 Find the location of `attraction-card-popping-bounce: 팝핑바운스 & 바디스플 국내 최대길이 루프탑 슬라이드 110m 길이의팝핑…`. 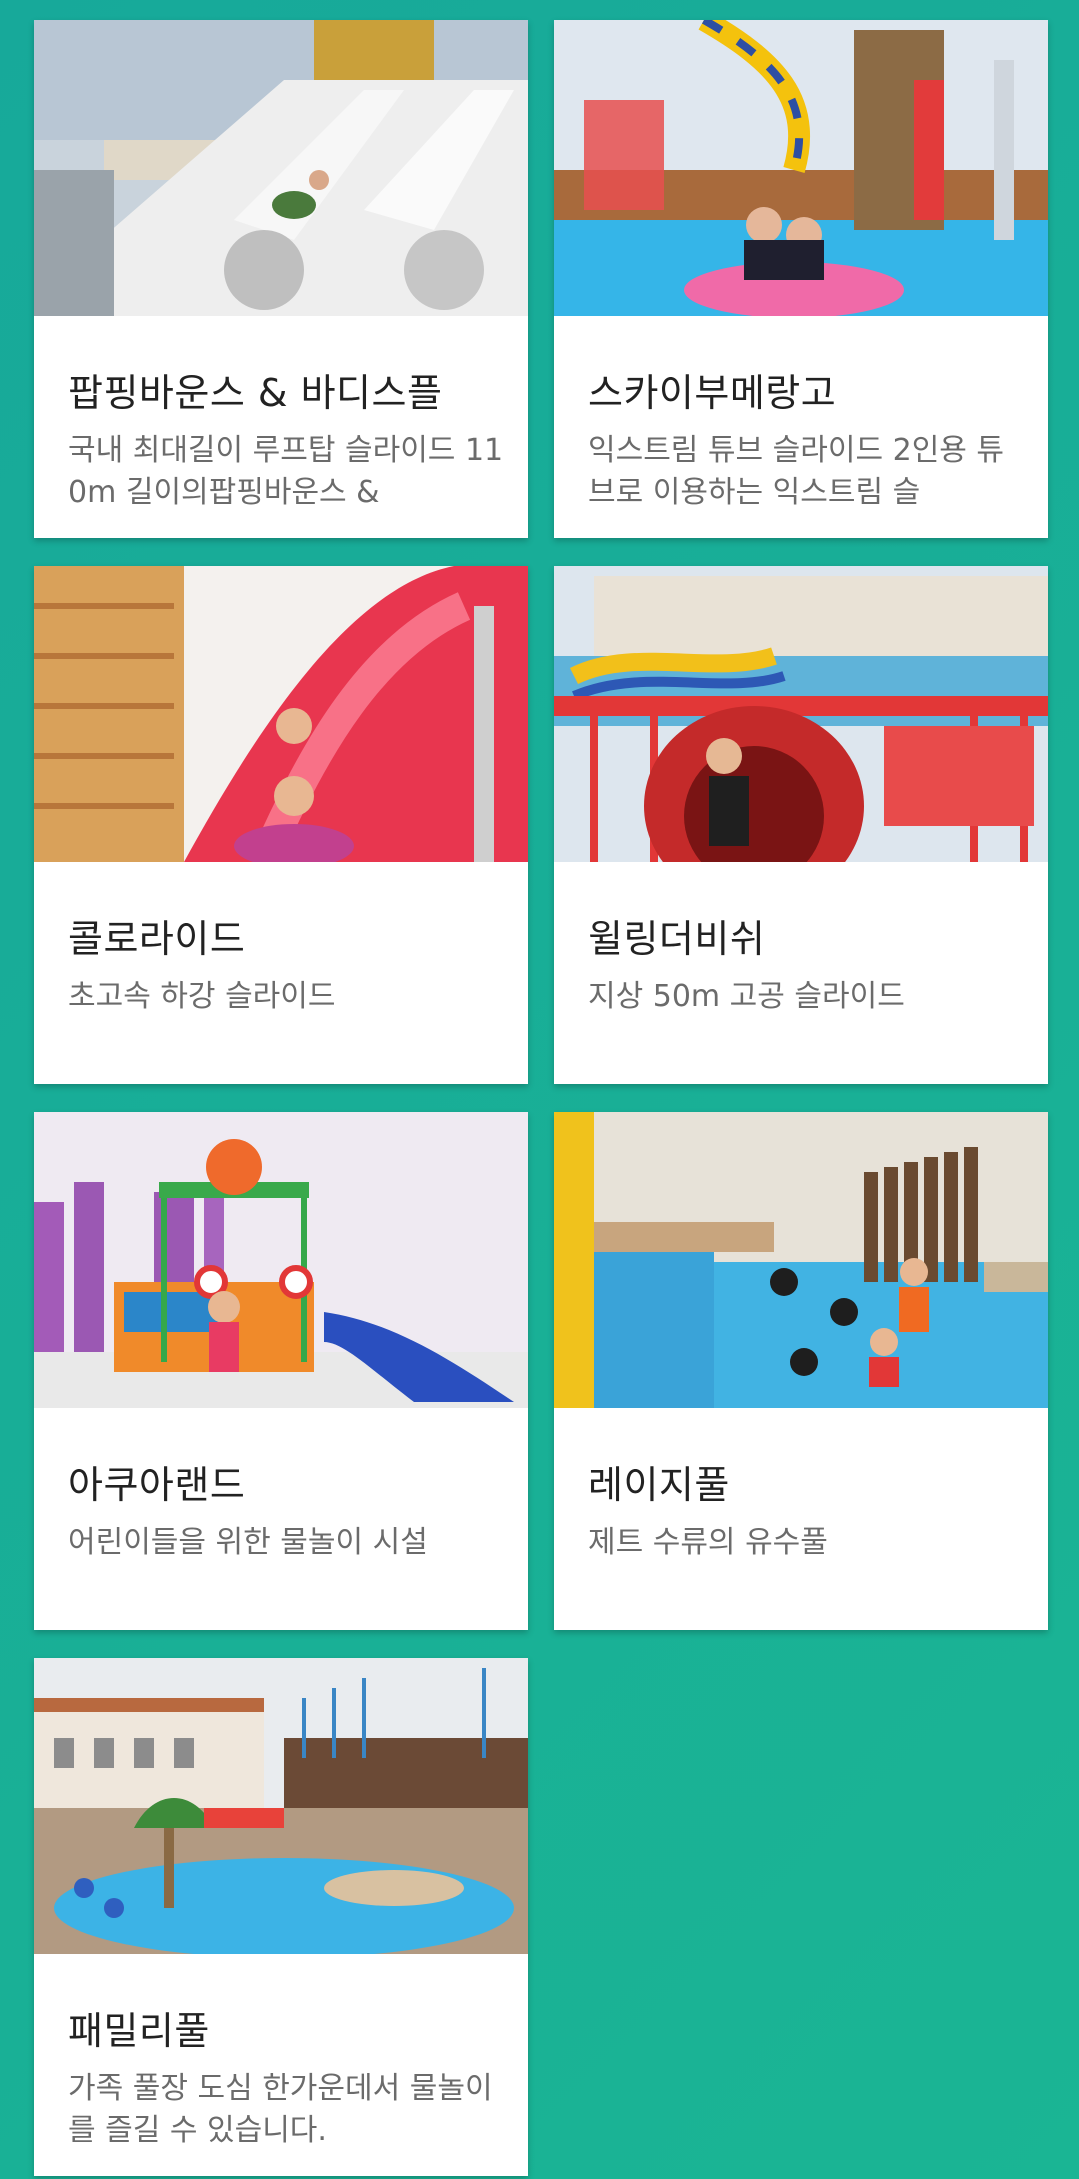

attraction-card-popping-bounce: 팝핑바운스 & 바디스플 국내 최대길이 루프탑 슬라이드 110m 길이의팝핑… is located at coordinates (281, 279).